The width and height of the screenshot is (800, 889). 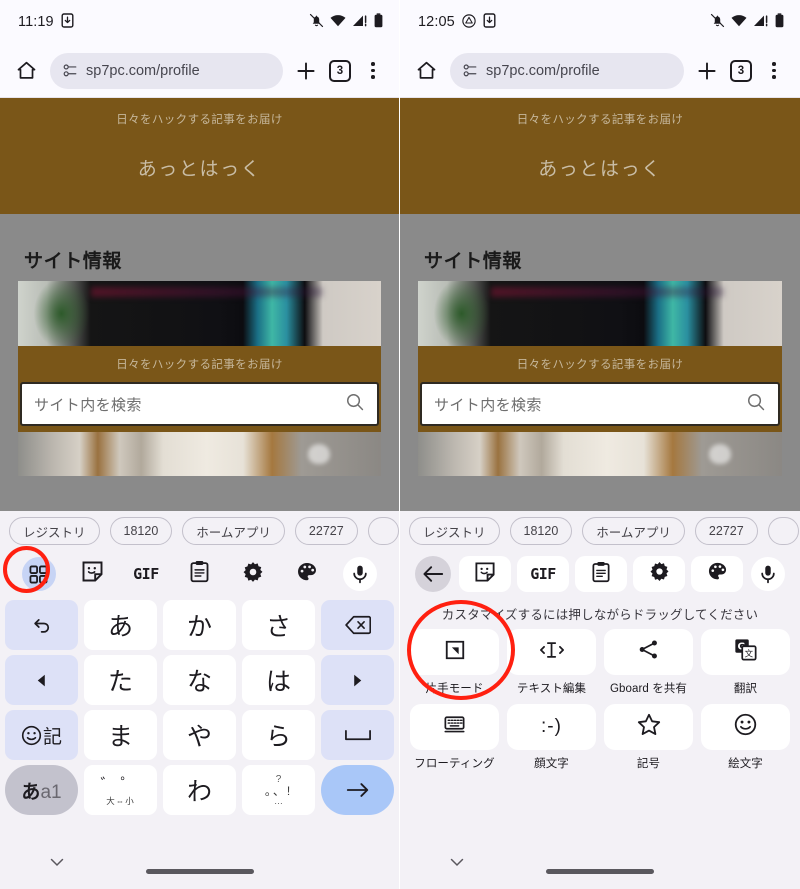 I want to click on address-bar-url: sp7pc.com/profile, so click(x=543, y=70).